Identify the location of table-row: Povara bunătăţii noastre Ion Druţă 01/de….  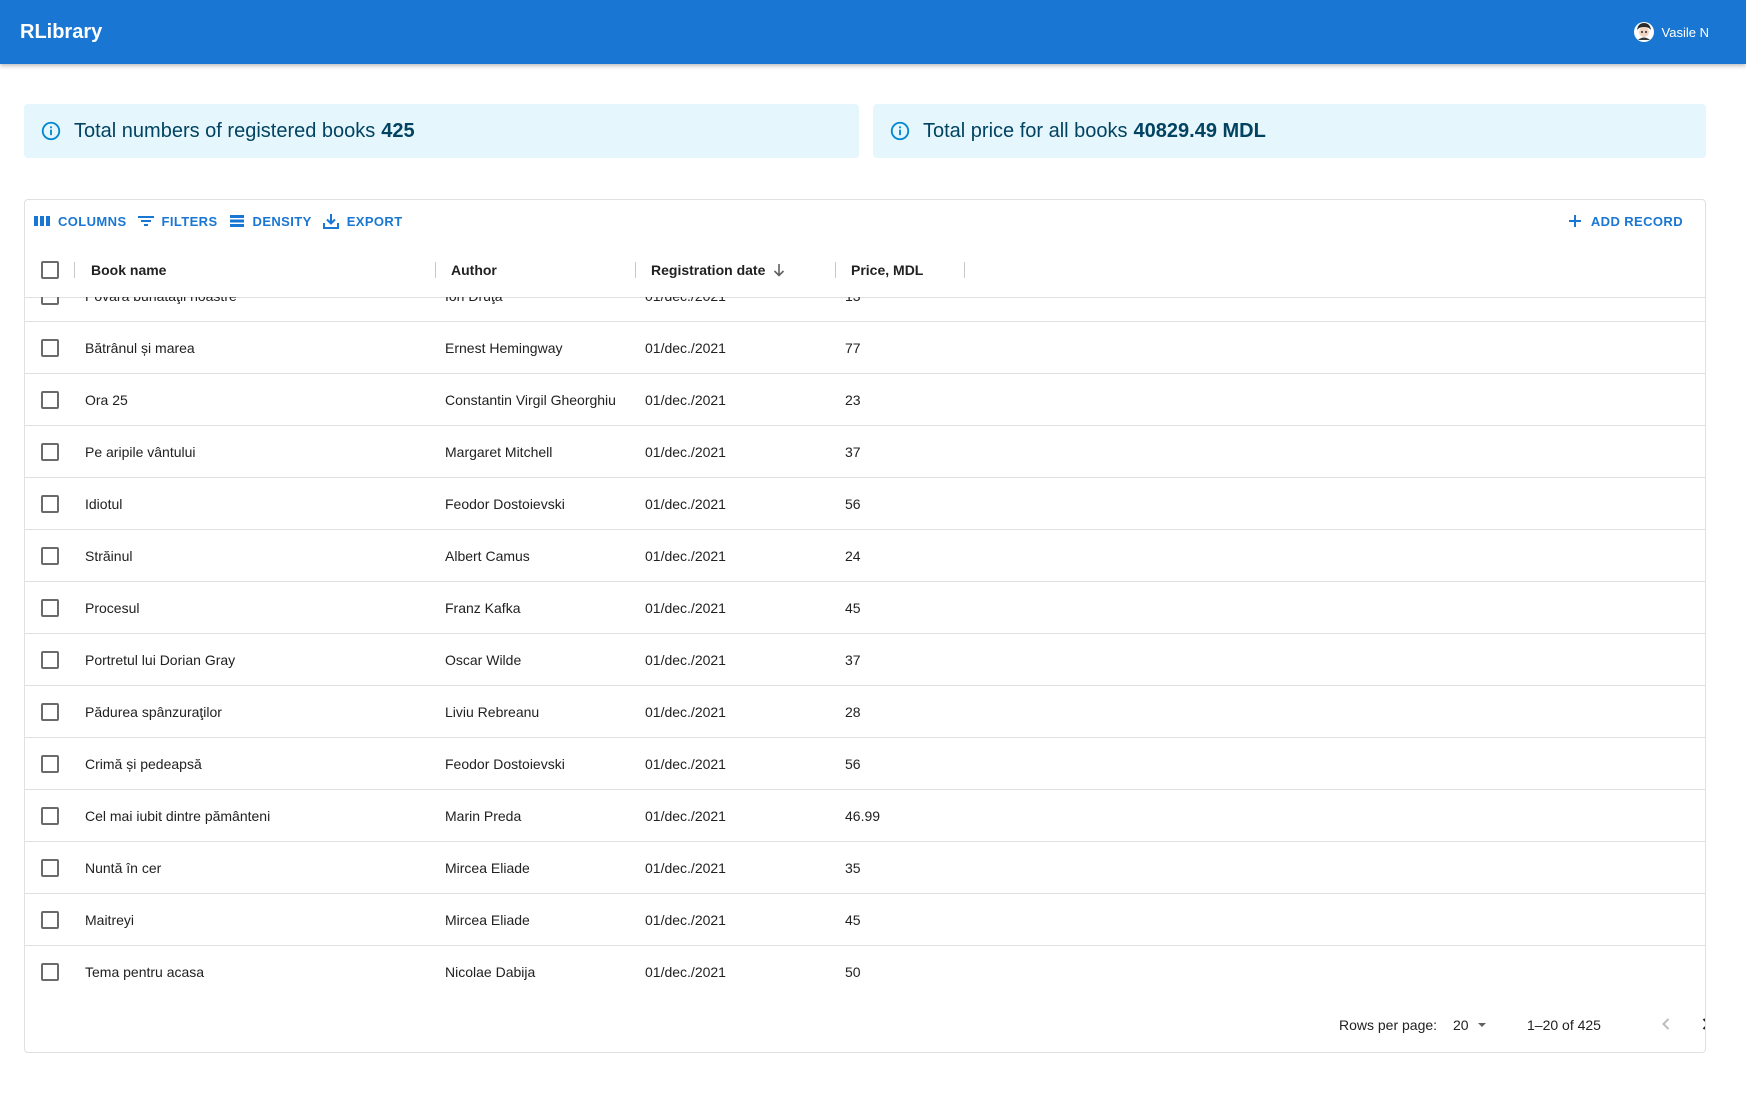
(865, 309).